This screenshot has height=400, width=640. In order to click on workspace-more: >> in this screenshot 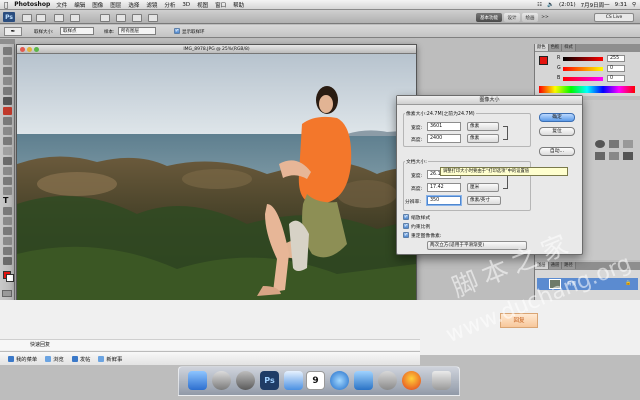, I will do `click(545, 17)`.